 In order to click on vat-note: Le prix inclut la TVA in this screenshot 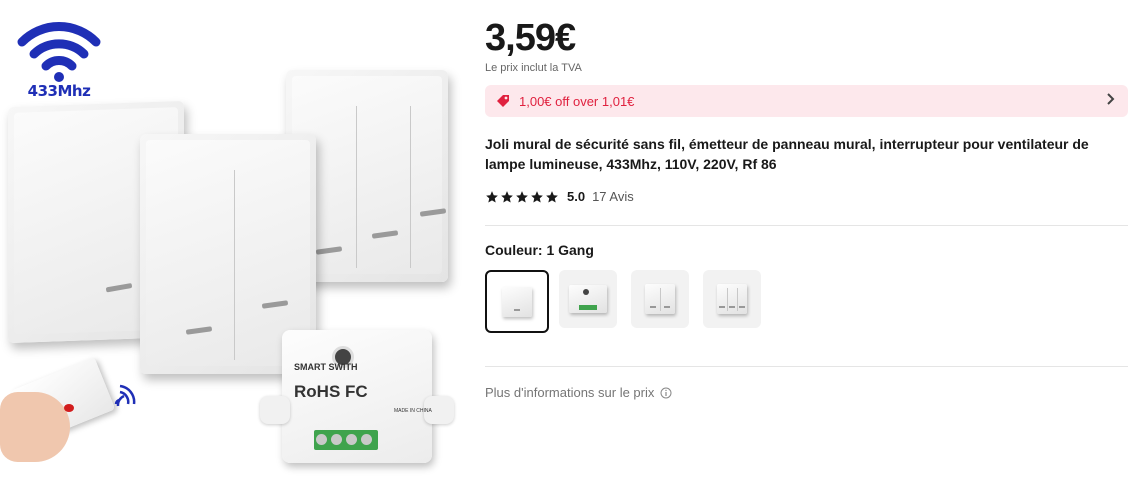, I will do `click(533, 68)`.